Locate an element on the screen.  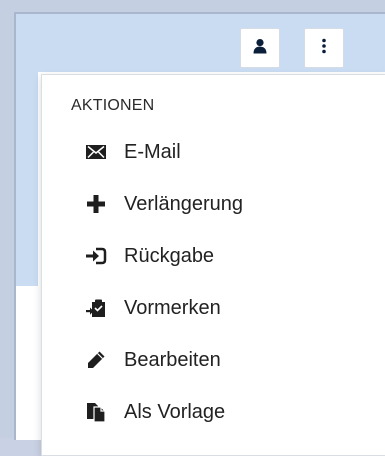
menu-item-label: Vormerken is located at coordinates (172, 307).